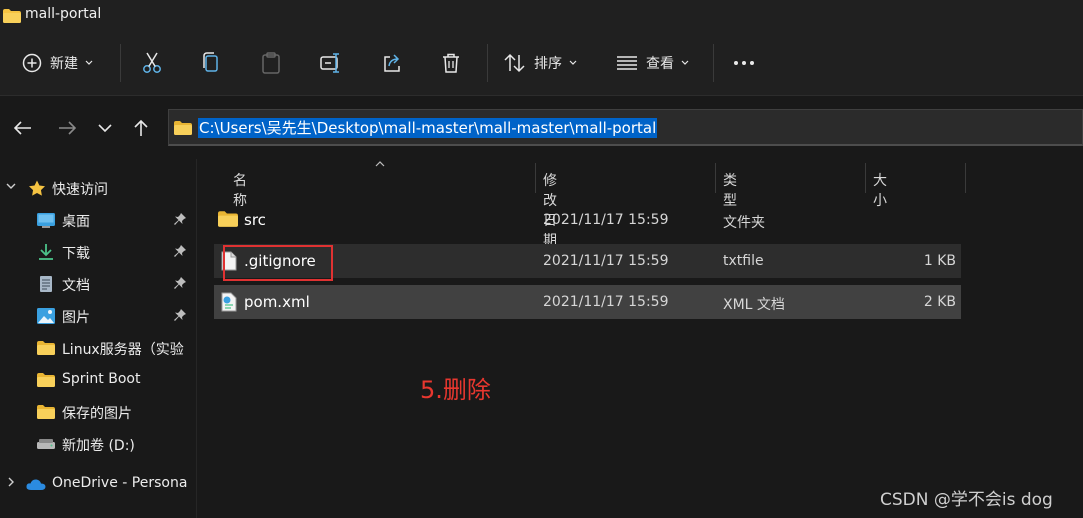 The height and width of the screenshot is (518, 1083). I want to click on file-type: txtfile, so click(743, 261).